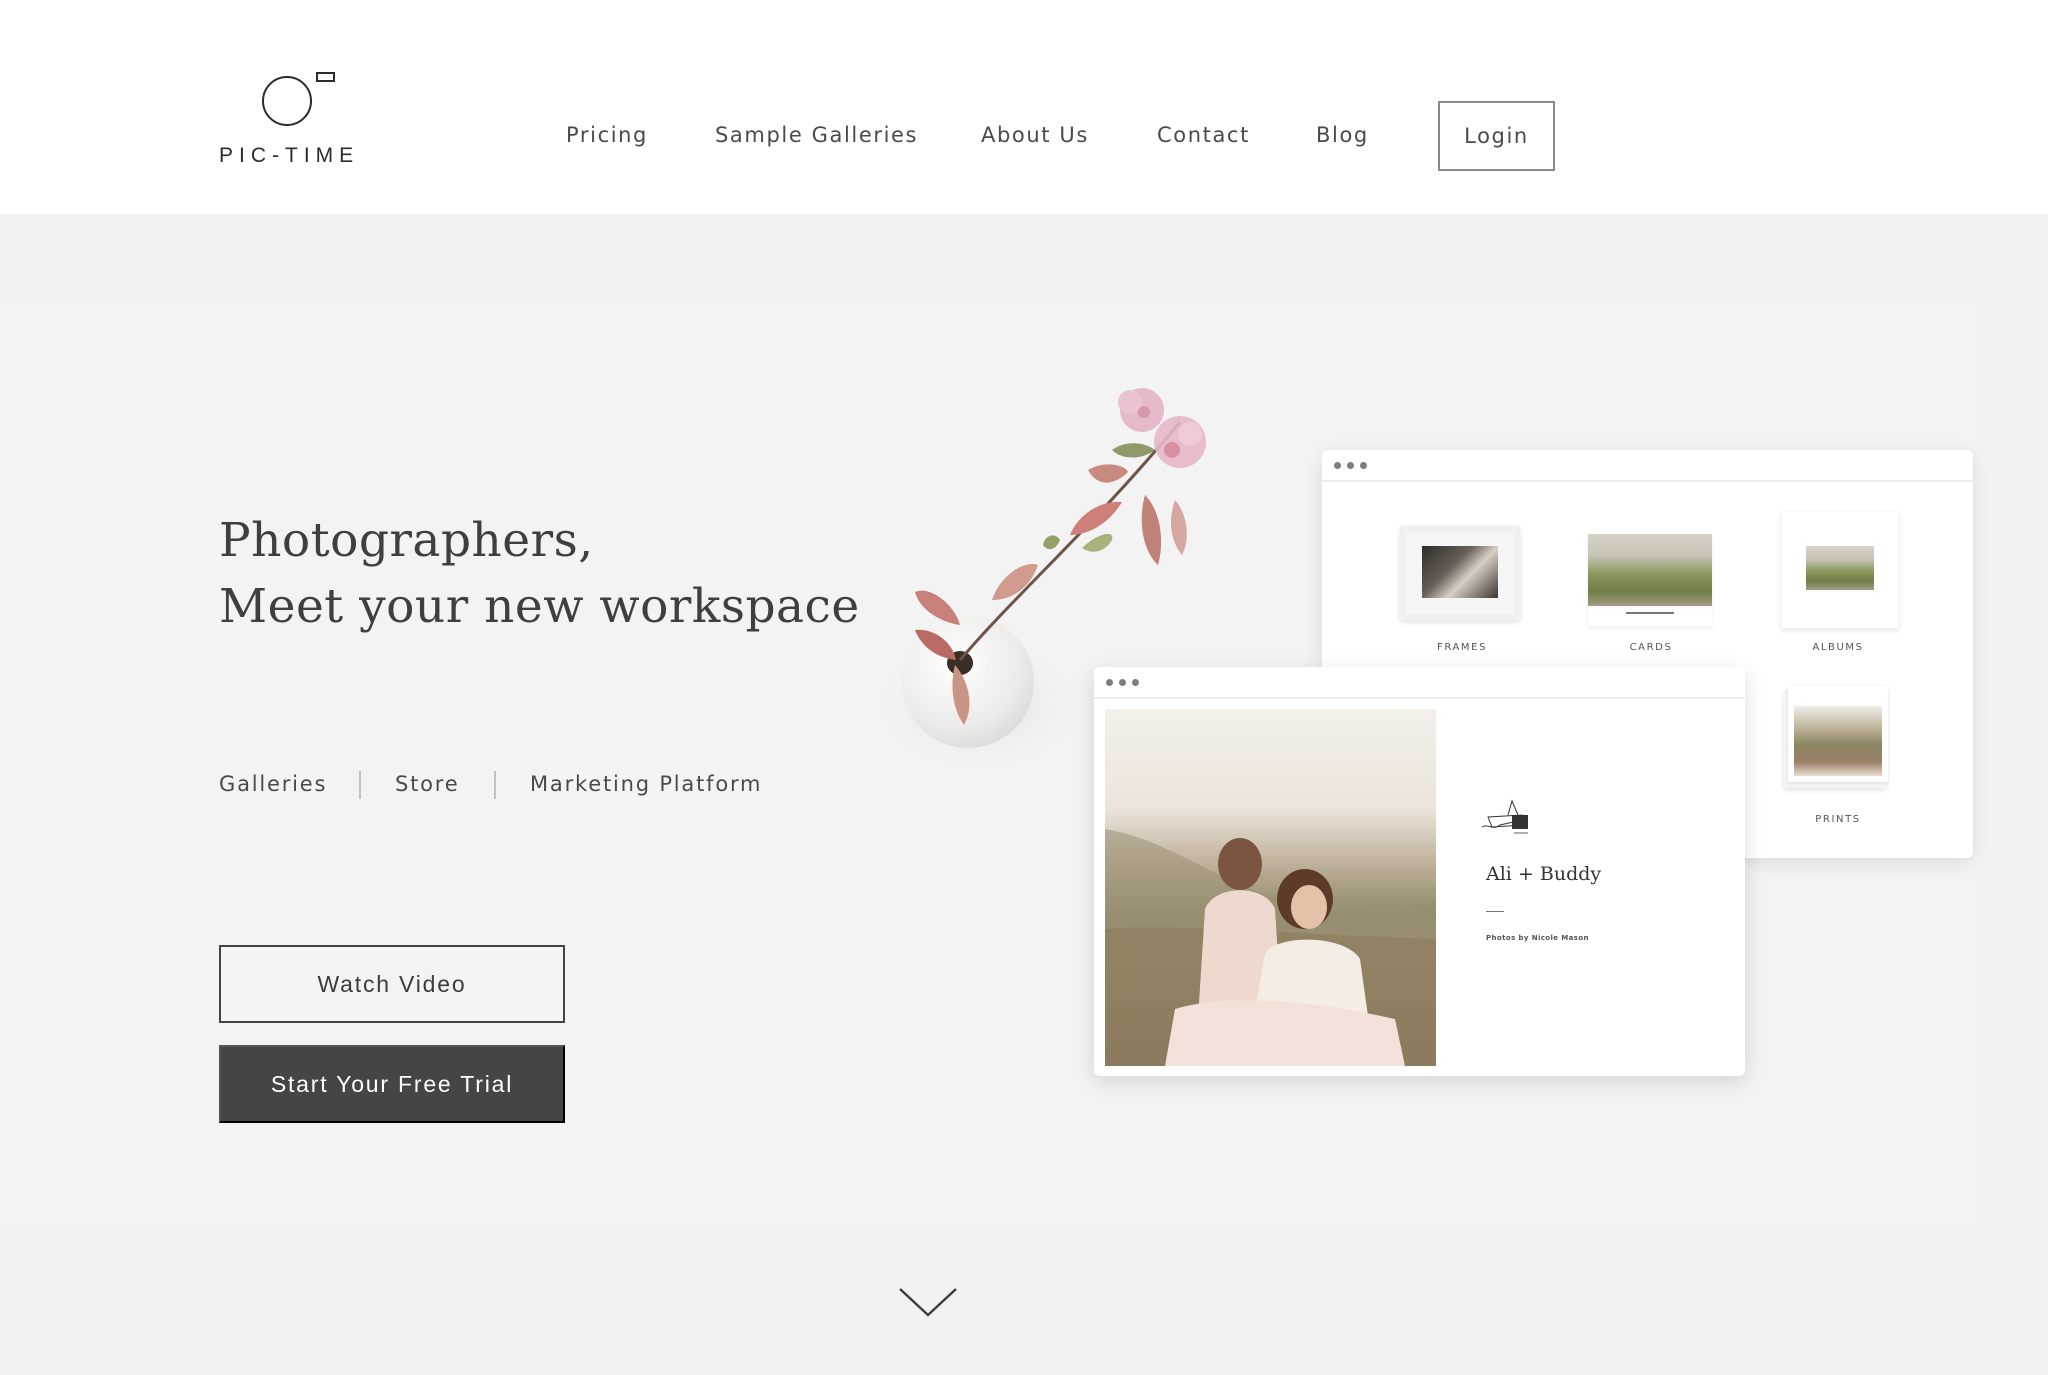 The height and width of the screenshot is (1375, 2048). I want to click on headline-line-2: Meet your new workspace, so click(539, 606).